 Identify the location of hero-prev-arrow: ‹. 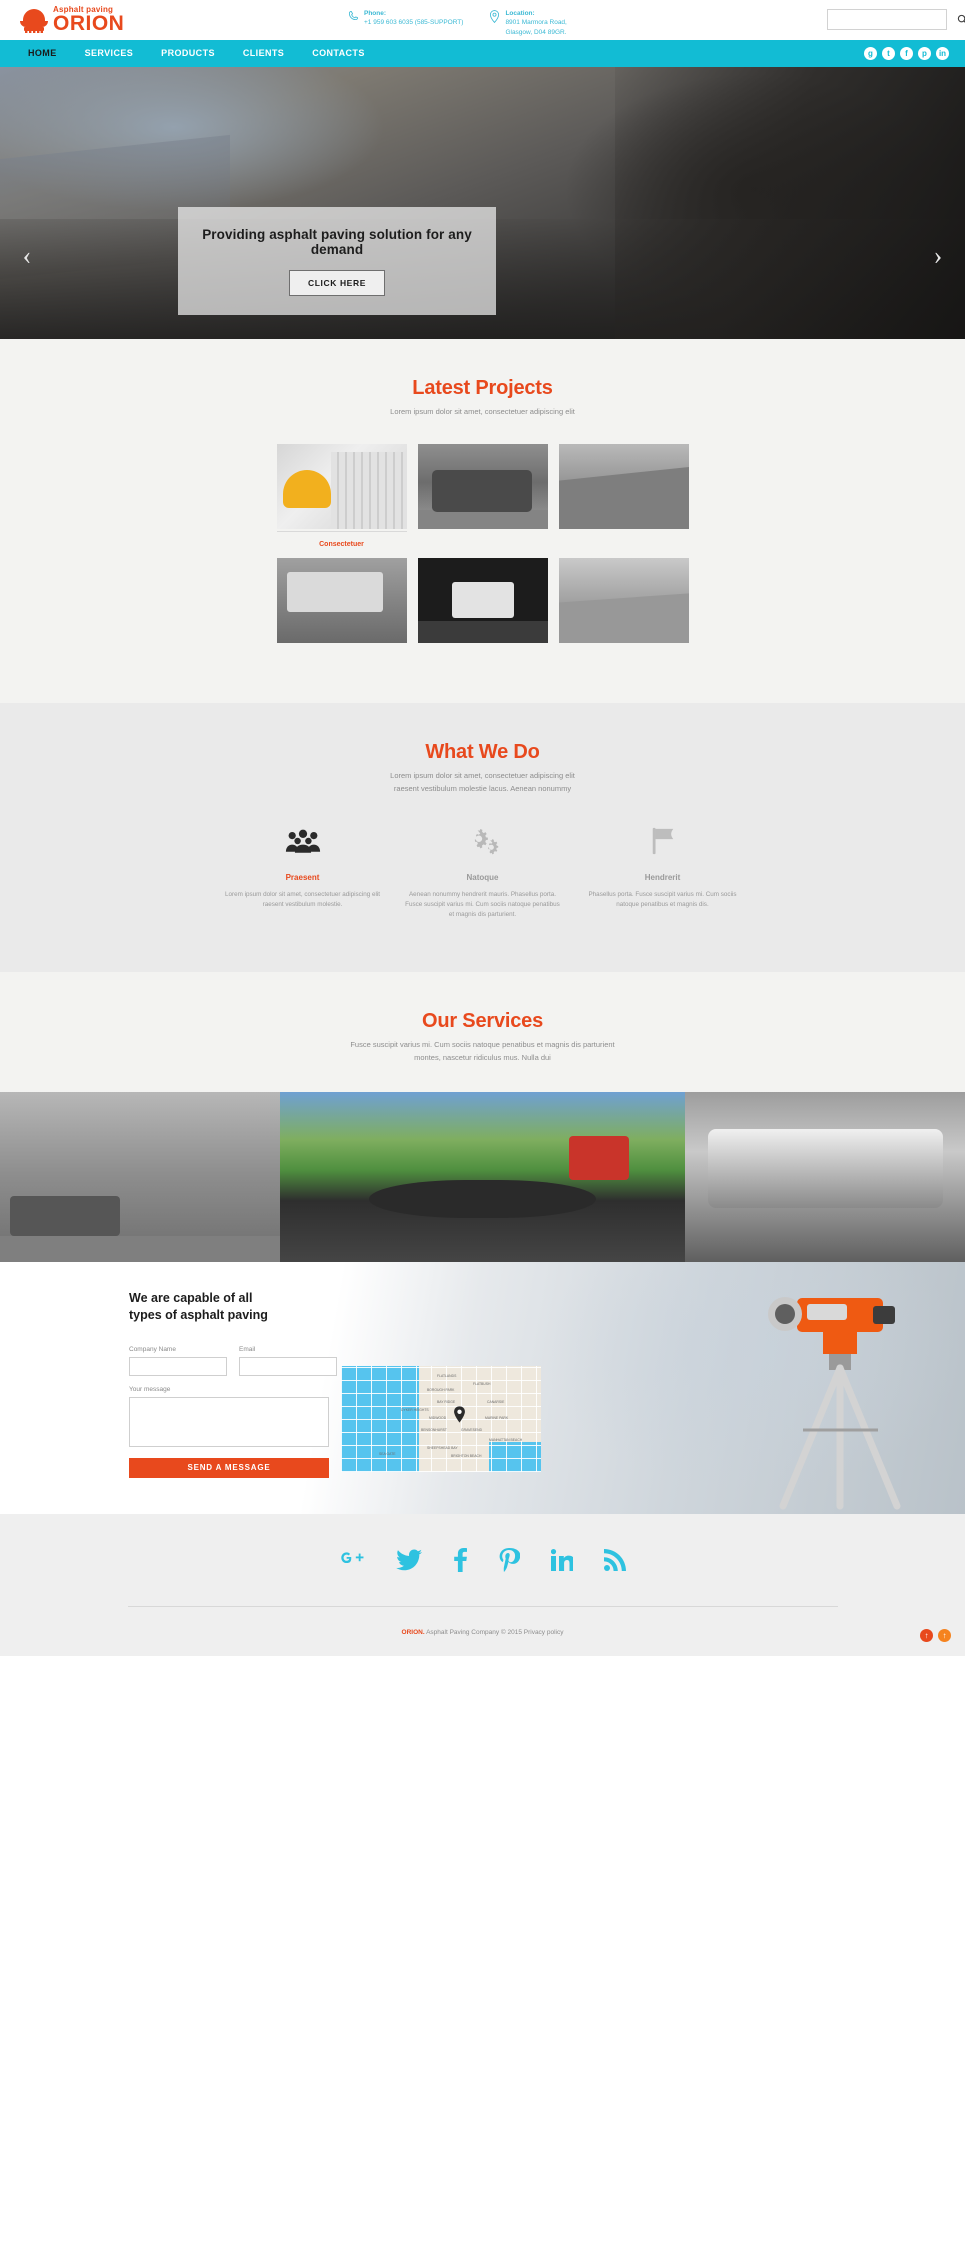
(27, 256).